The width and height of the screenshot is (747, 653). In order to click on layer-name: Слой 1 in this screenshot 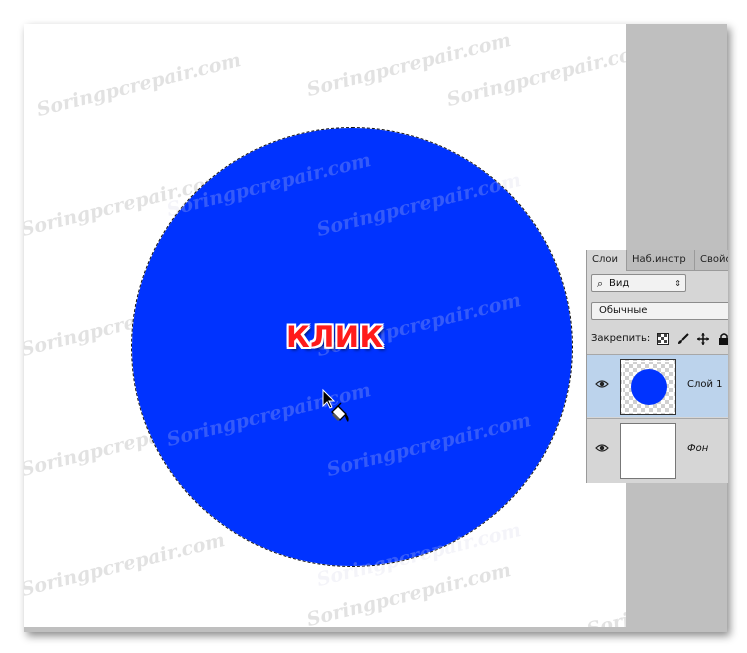, I will do `click(705, 384)`.